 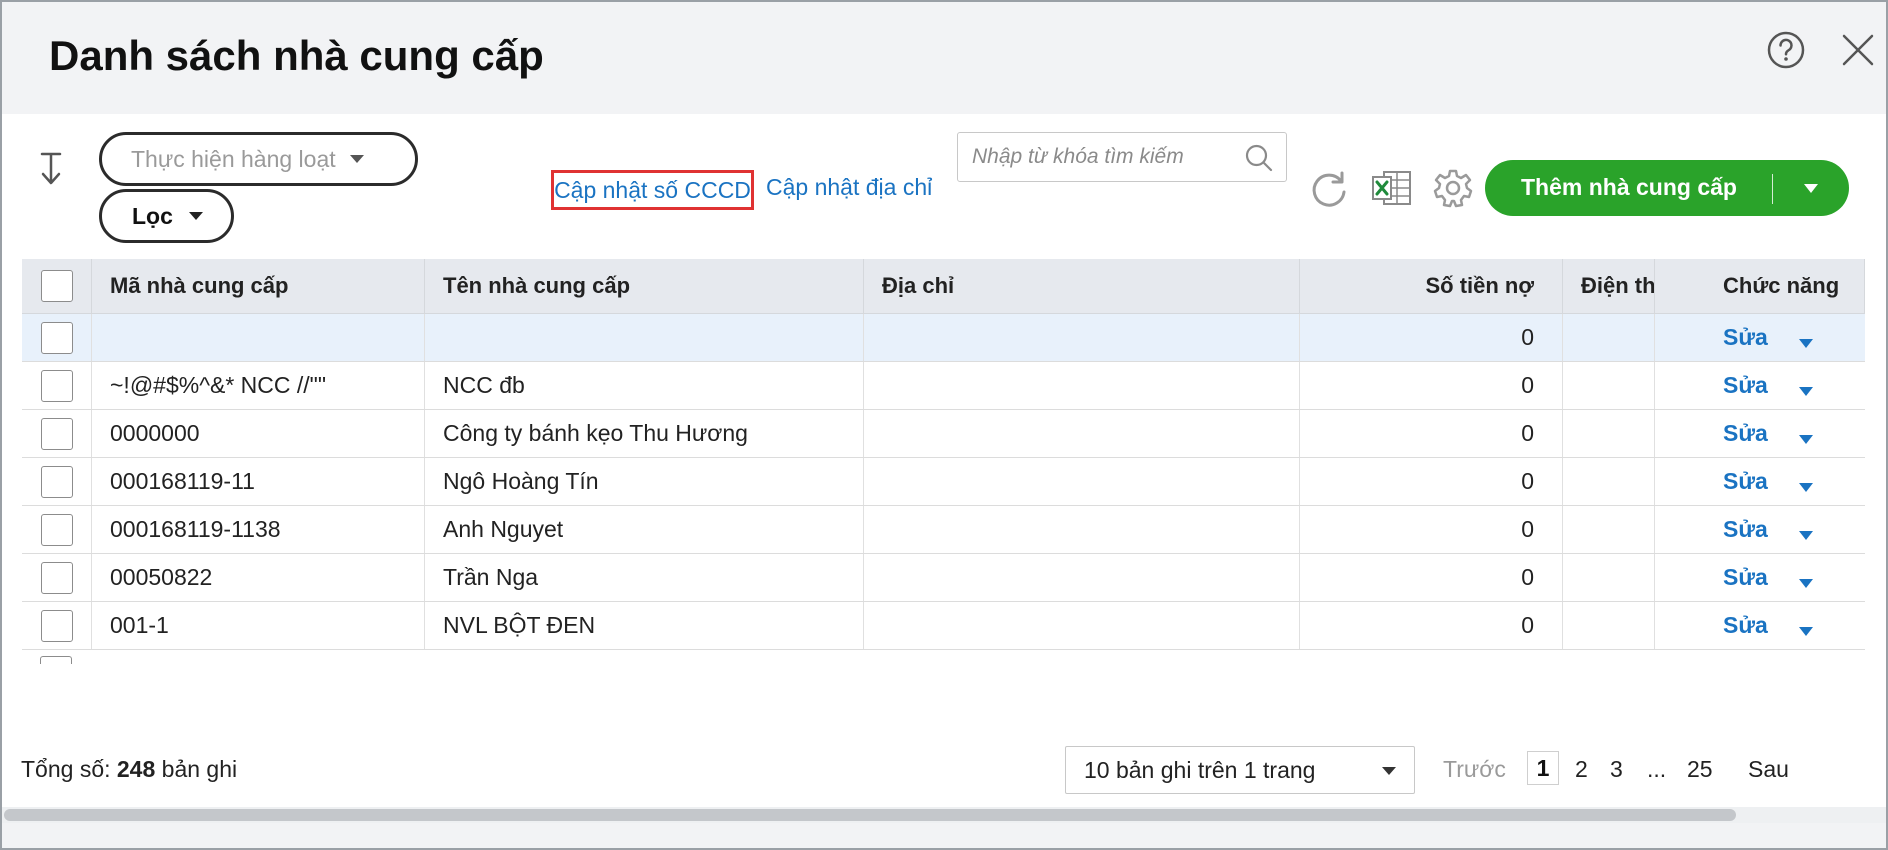 What do you see at coordinates (1543, 768) in the screenshot?
I see `pagination-page-1: 1` at bounding box center [1543, 768].